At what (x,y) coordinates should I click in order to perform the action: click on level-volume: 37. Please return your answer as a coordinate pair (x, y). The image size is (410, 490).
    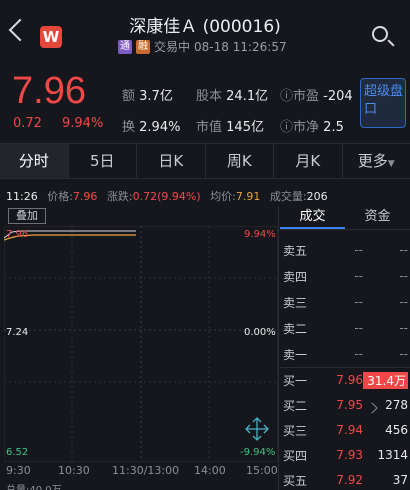
    Looking at the image, I should click on (400, 480).